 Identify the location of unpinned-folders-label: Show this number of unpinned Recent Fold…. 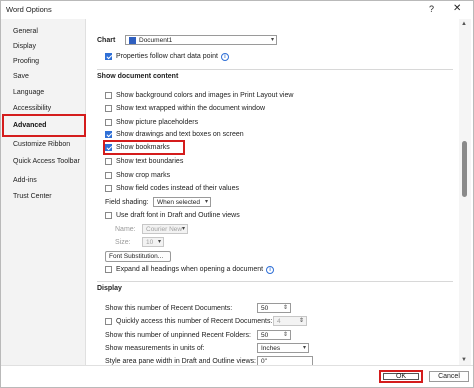
(178, 335).